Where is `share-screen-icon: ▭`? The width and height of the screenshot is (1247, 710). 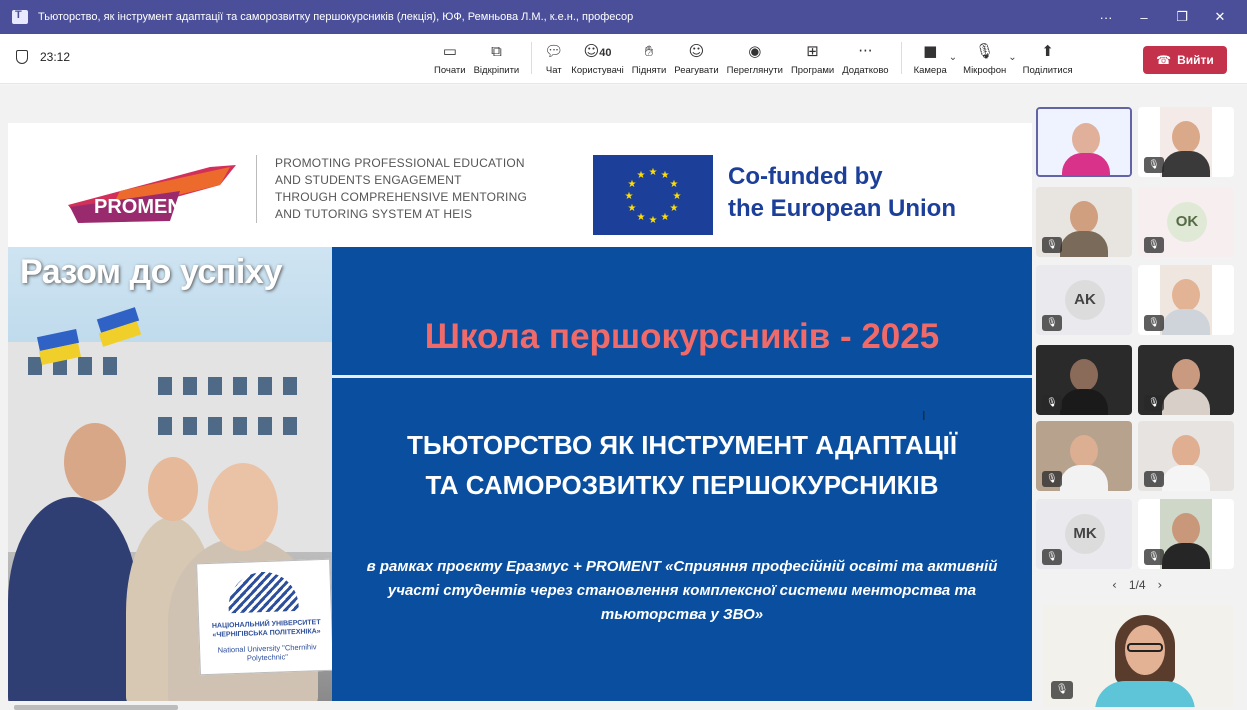
share-screen-icon: ▭ is located at coordinates (449, 51).